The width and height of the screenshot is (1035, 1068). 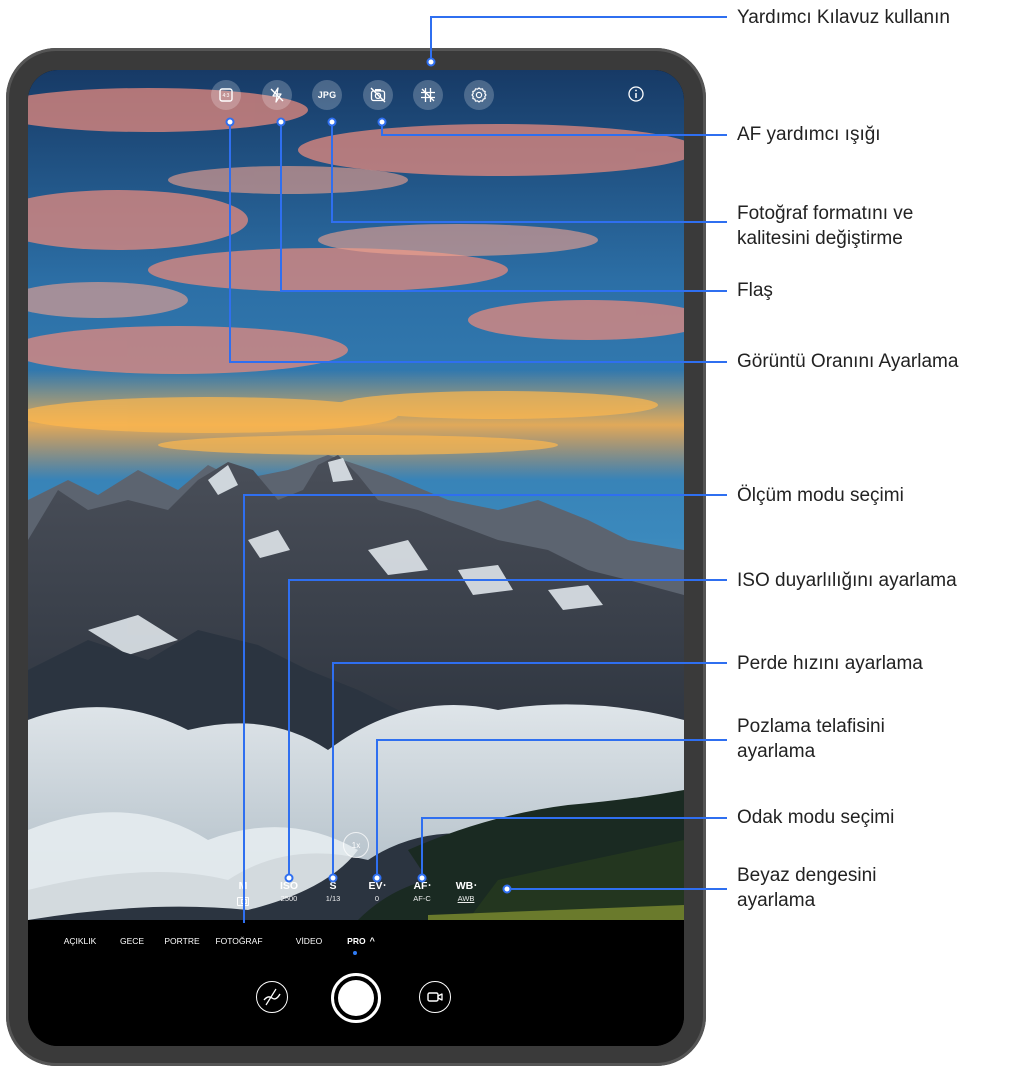 I want to click on metering-mode-icon, so click(x=243, y=901).